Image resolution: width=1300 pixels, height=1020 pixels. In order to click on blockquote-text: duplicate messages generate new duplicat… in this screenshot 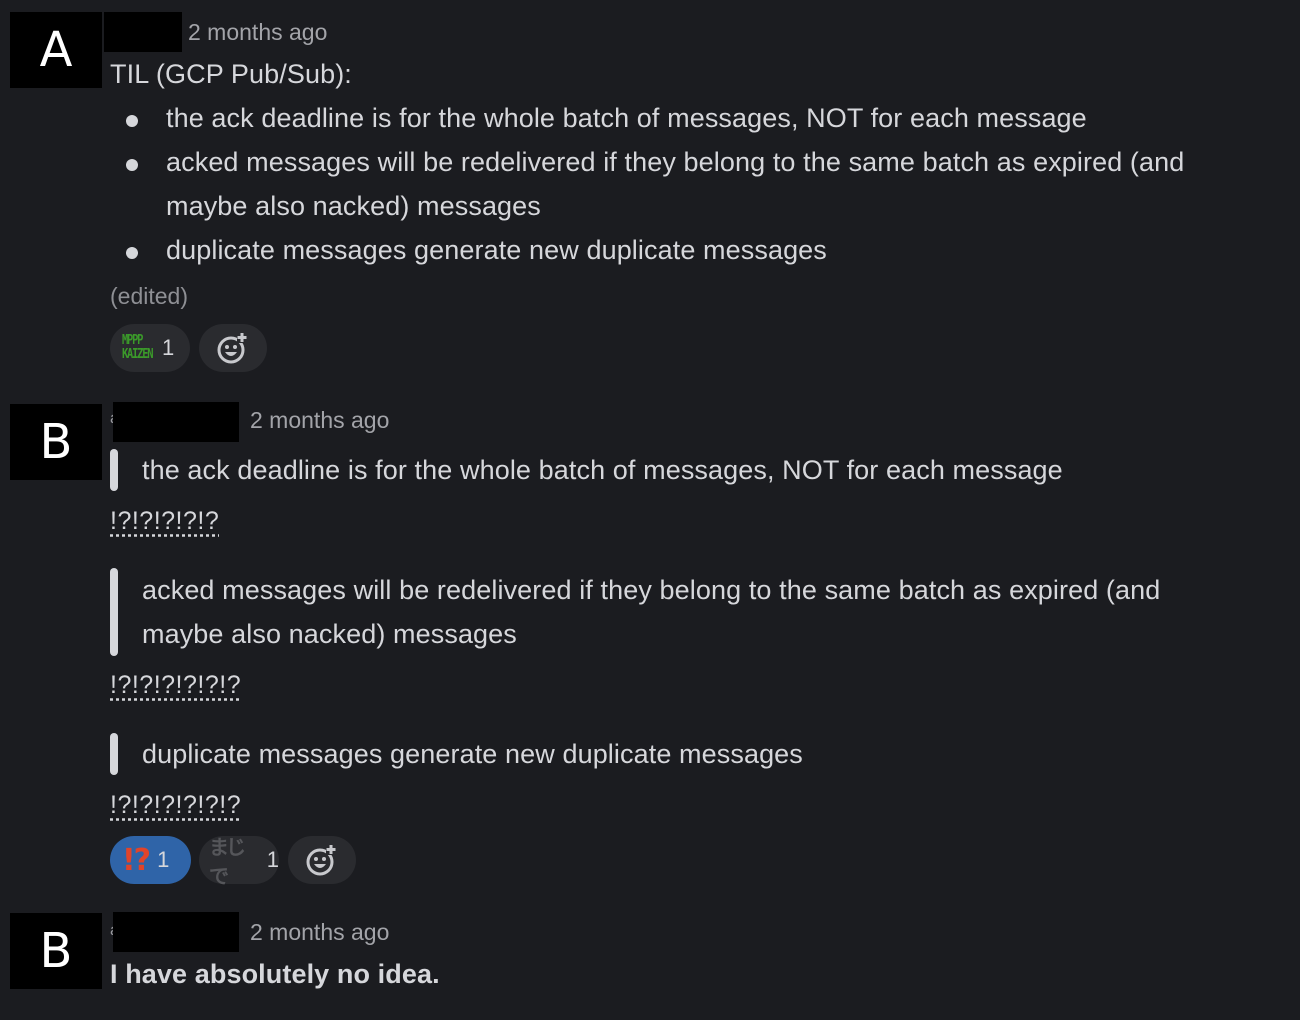, I will do `click(472, 754)`.